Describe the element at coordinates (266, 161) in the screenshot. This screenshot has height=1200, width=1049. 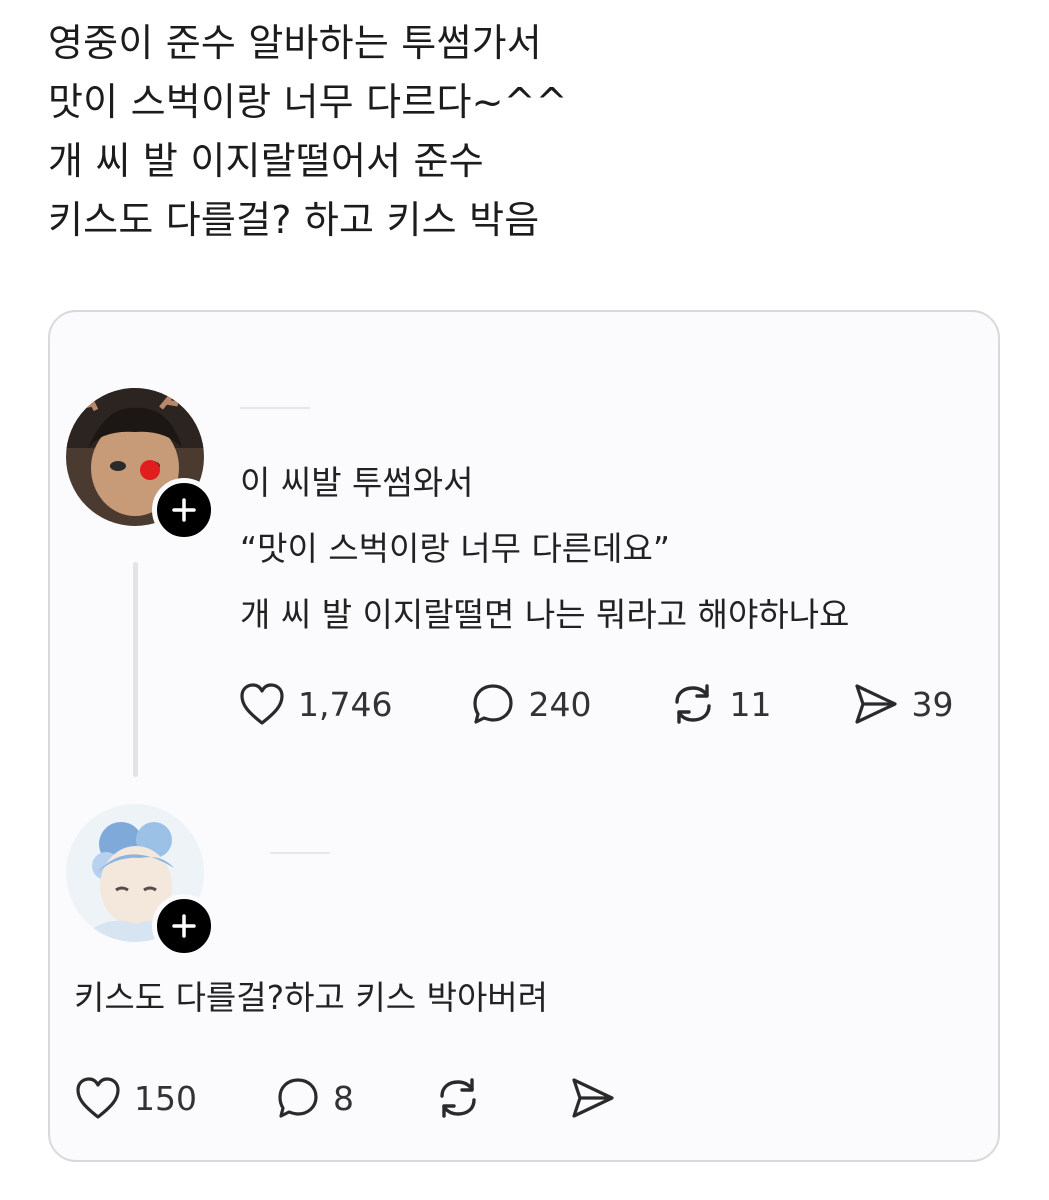
I see `caption-line: 개 씨 발 이지랄떨어서 준수` at that location.